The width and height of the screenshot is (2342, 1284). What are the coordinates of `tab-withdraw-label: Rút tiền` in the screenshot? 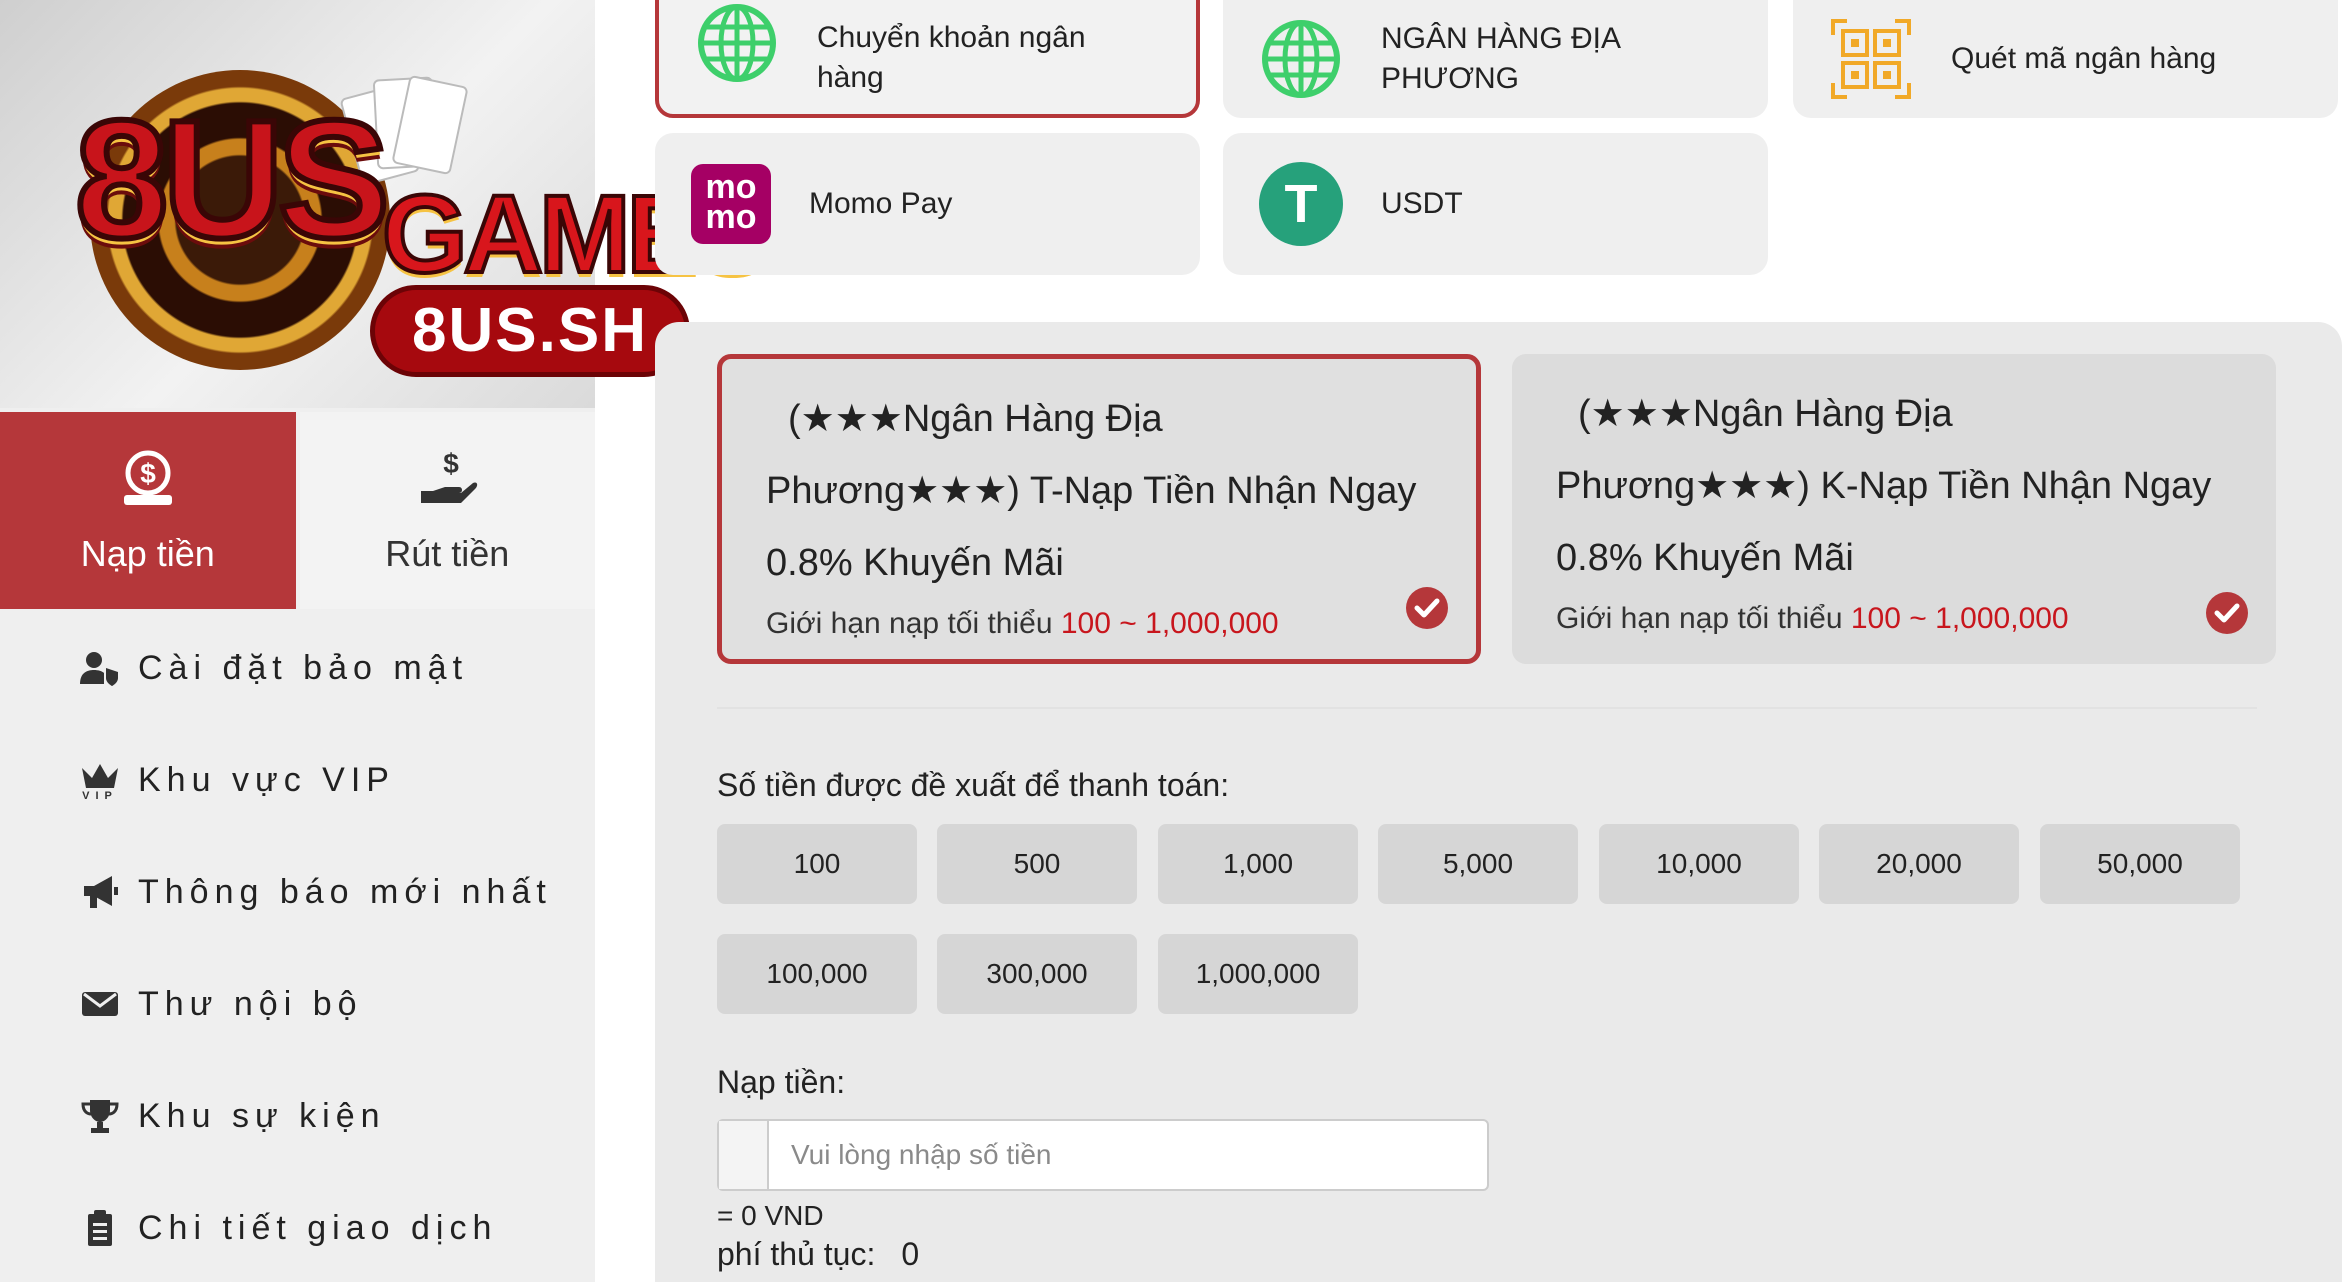 It's located at (447, 553).